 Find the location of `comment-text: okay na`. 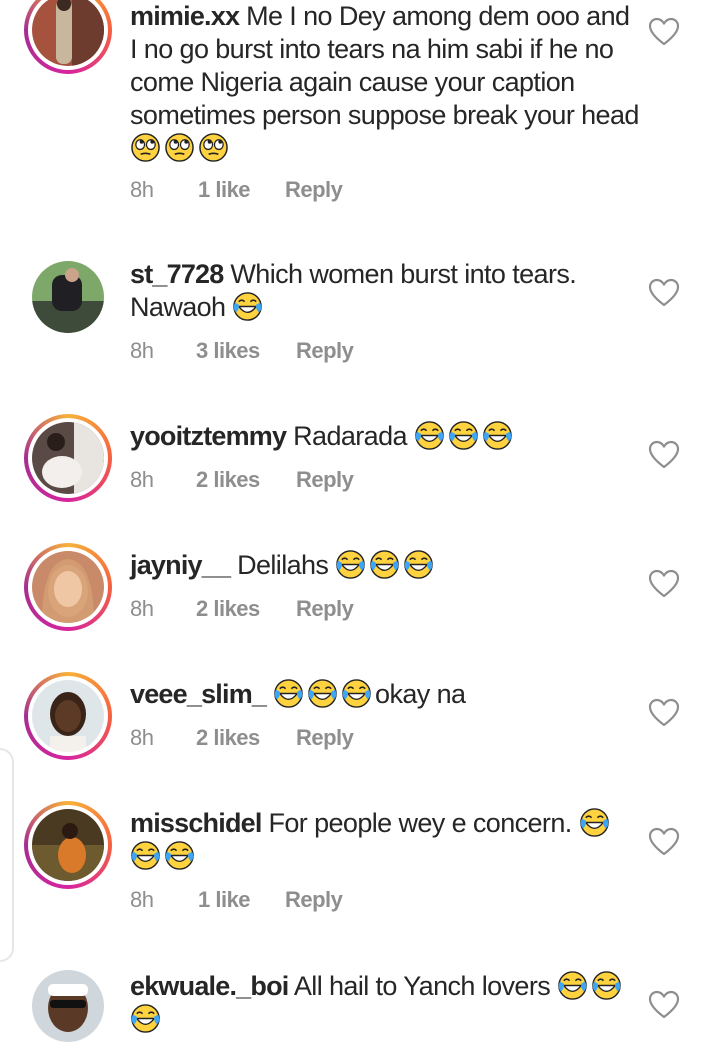

comment-text: okay na is located at coordinates (420, 694).